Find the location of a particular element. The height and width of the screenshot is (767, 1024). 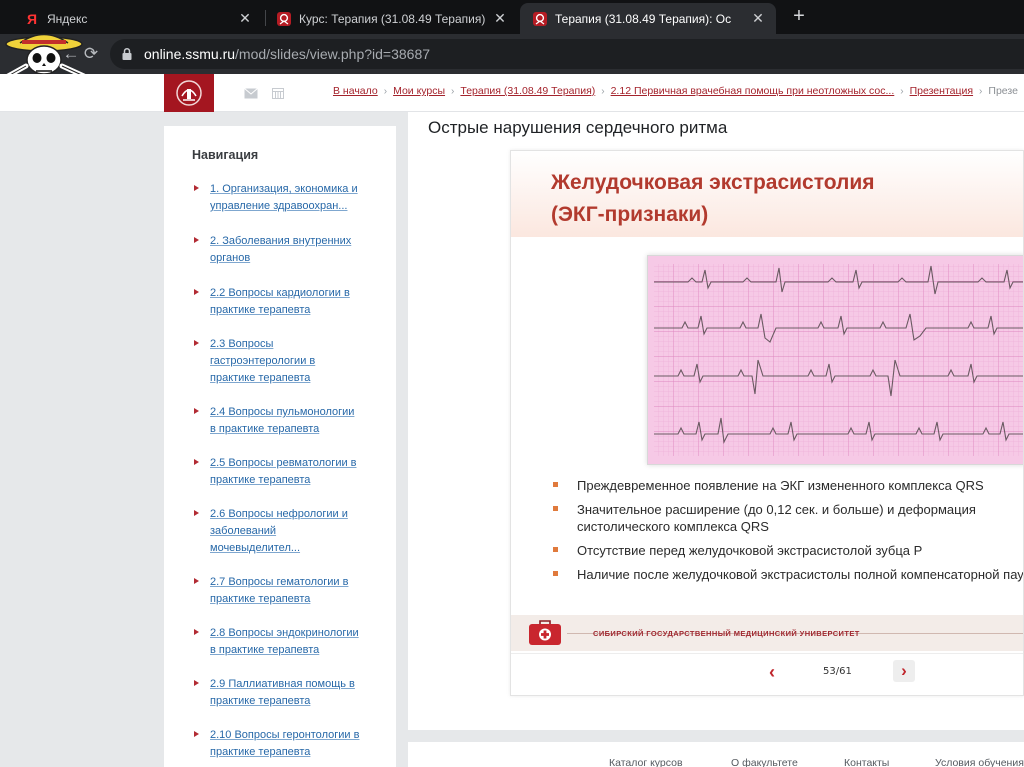

tab-slides-active: Терапия (31.08.49 Терапия): Ос ✕ is located at coordinates (648, 18).